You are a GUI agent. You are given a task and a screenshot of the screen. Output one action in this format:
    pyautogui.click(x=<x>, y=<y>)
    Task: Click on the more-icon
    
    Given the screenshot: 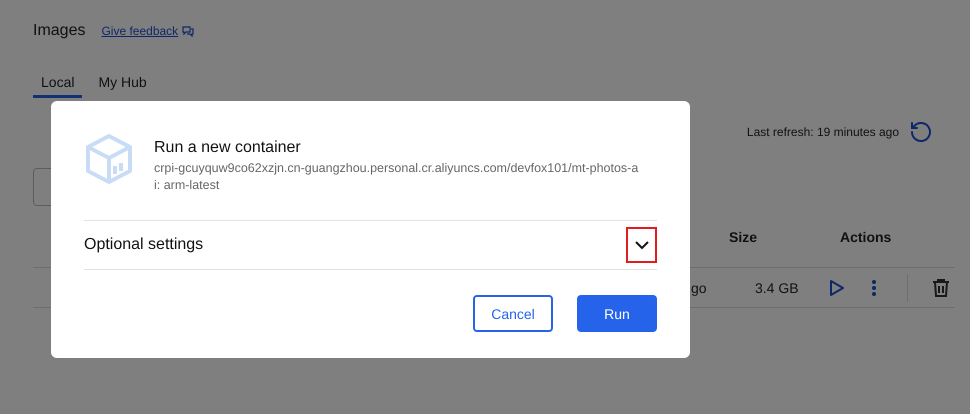 What is the action you would take?
    pyautogui.click(x=874, y=287)
    